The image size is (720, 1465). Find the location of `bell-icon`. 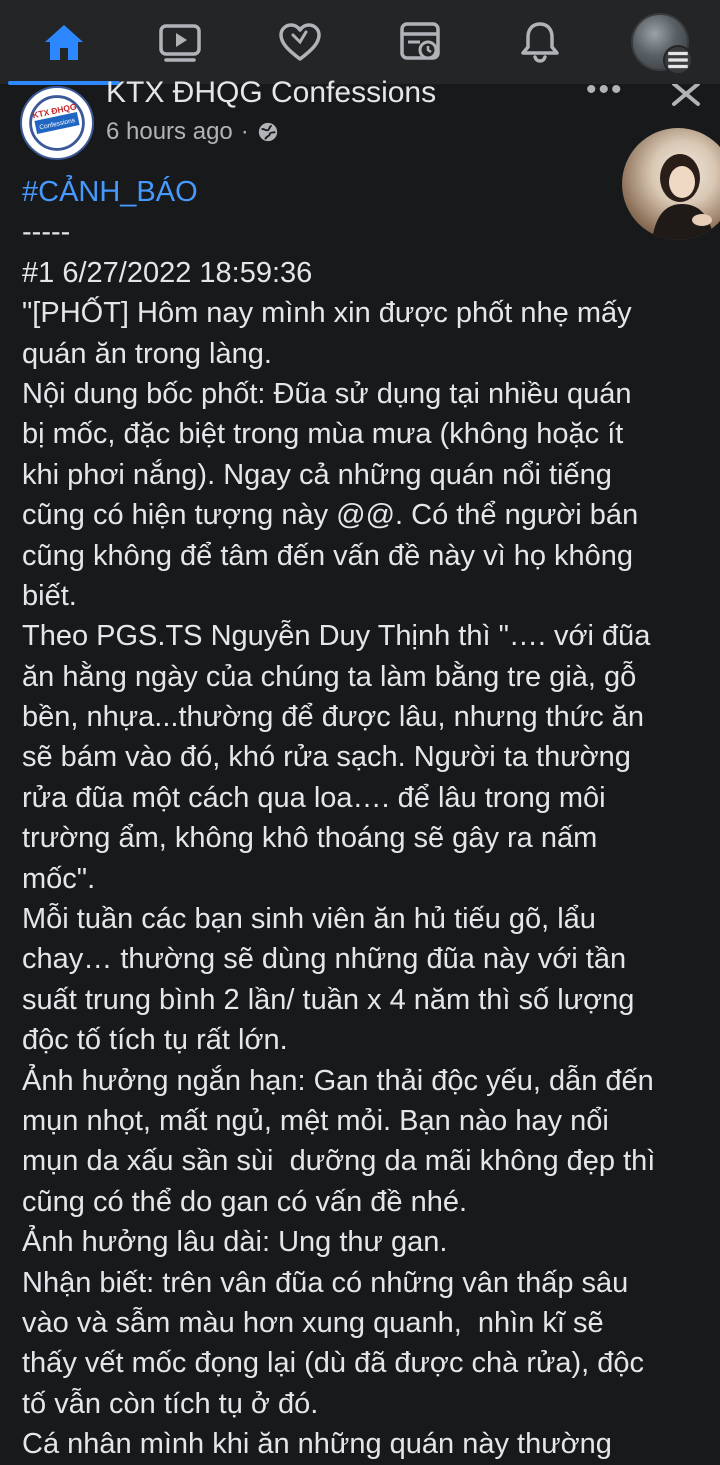

bell-icon is located at coordinates (540, 42).